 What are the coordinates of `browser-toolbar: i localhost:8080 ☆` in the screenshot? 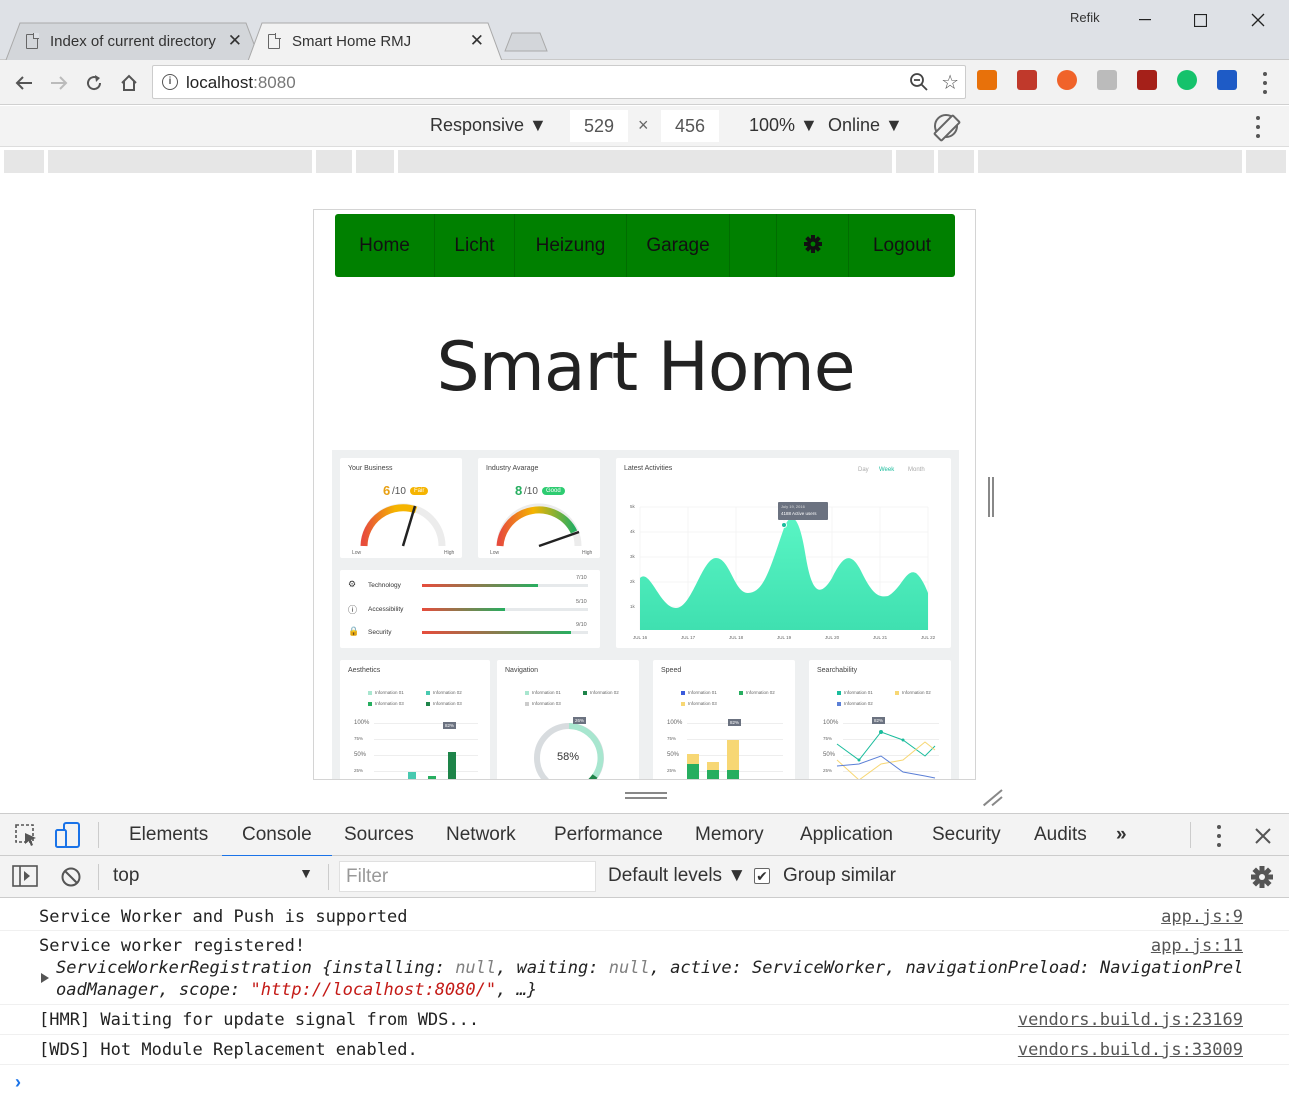 It's located at (644, 82).